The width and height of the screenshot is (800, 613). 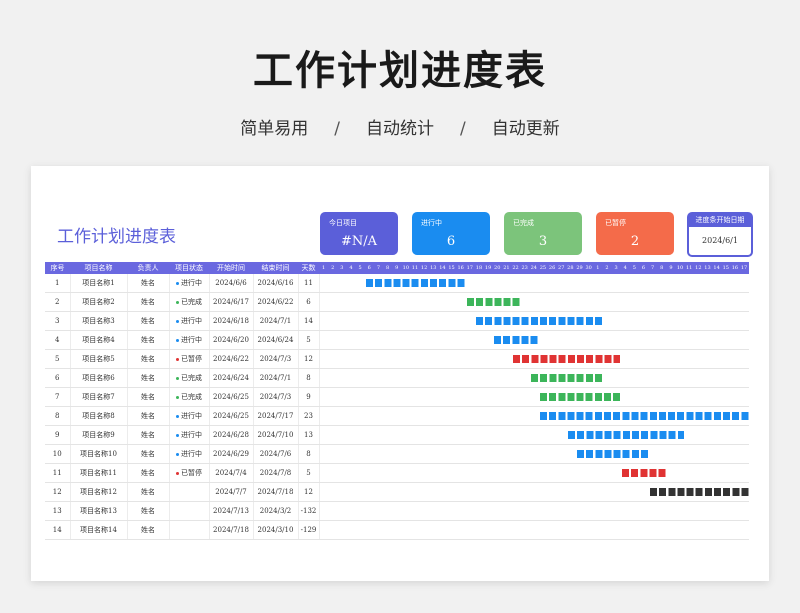 What do you see at coordinates (397, 511) in the screenshot?
I see `table-row: 13 项目名称13 姓名 2024/7/13 2024/3/2 -132` at bounding box center [397, 511].